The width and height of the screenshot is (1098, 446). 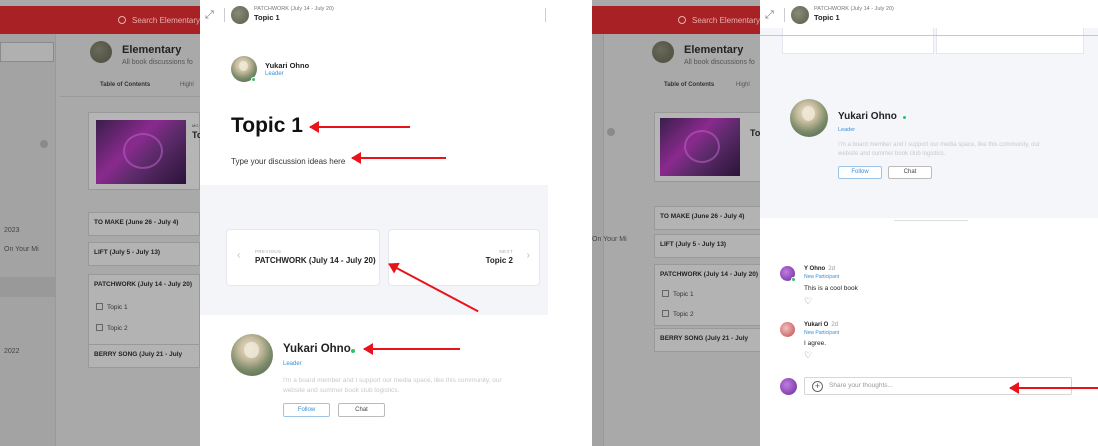 What do you see at coordinates (315, 260) in the screenshot?
I see `previous-topic-title: PATCHWORK (July 14 - July 20)` at bounding box center [315, 260].